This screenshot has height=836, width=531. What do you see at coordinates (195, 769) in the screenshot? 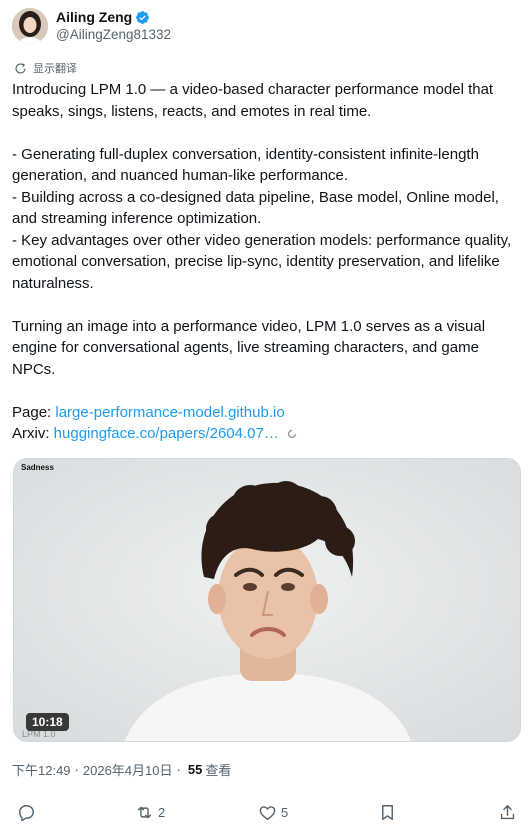
I see `views-count: 55` at bounding box center [195, 769].